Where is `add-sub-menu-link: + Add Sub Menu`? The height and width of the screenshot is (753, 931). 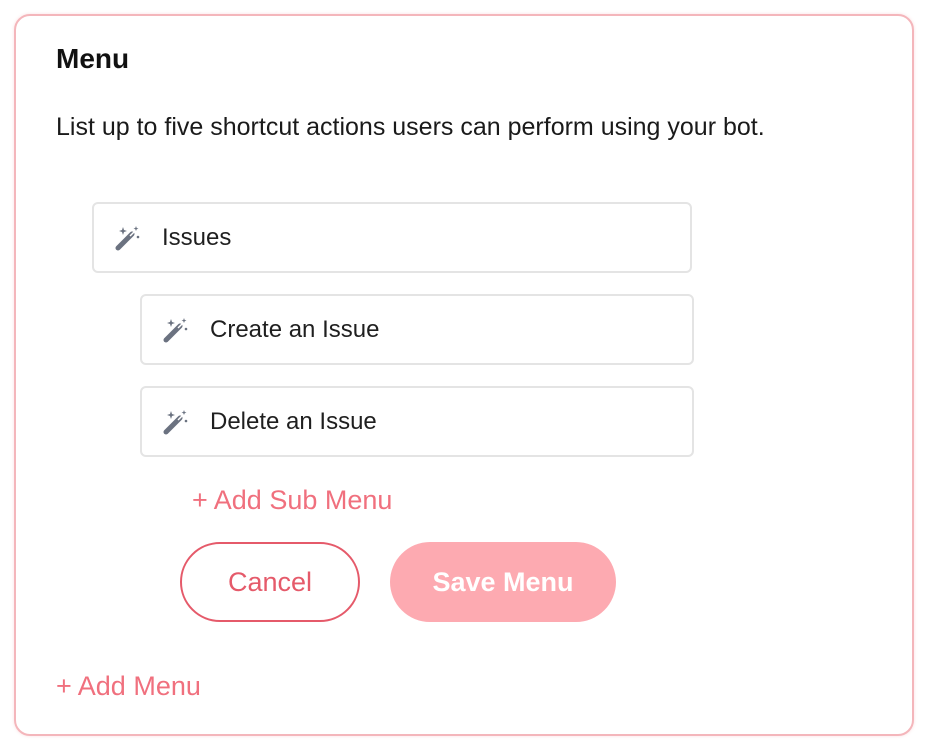 add-sub-menu-link: + Add Sub Menu is located at coordinates (292, 500).